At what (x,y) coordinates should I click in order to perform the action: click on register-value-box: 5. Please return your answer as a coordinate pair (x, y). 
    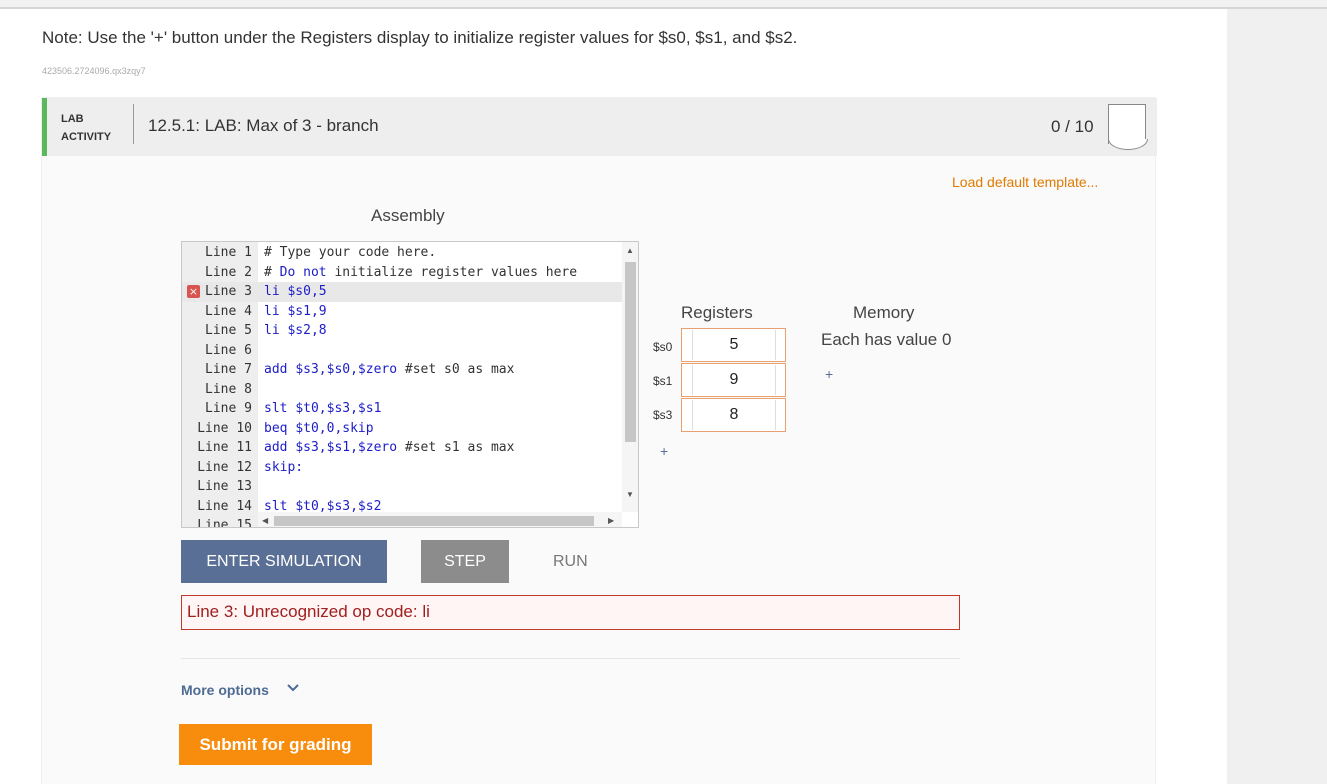
    Looking at the image, I should click on (733, 345).